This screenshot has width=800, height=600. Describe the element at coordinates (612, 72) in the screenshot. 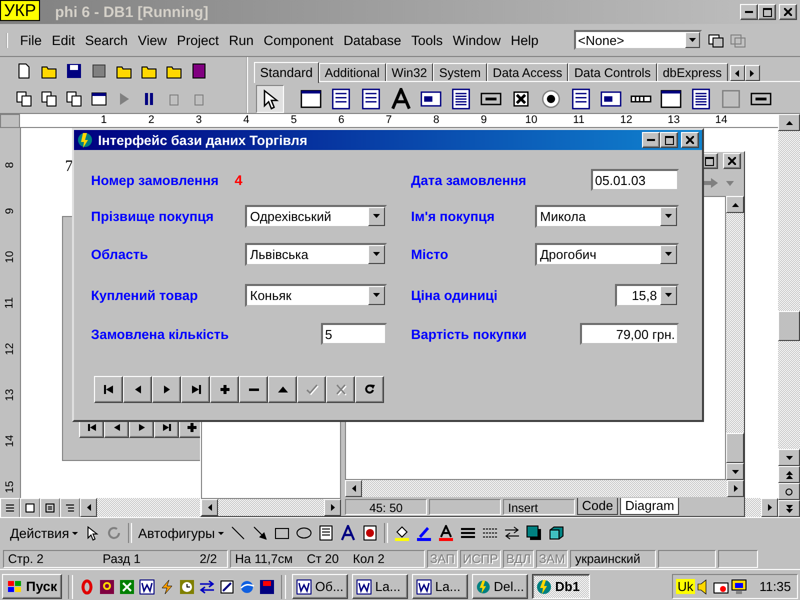

I see `palette-tab: Data Controls` at that location.